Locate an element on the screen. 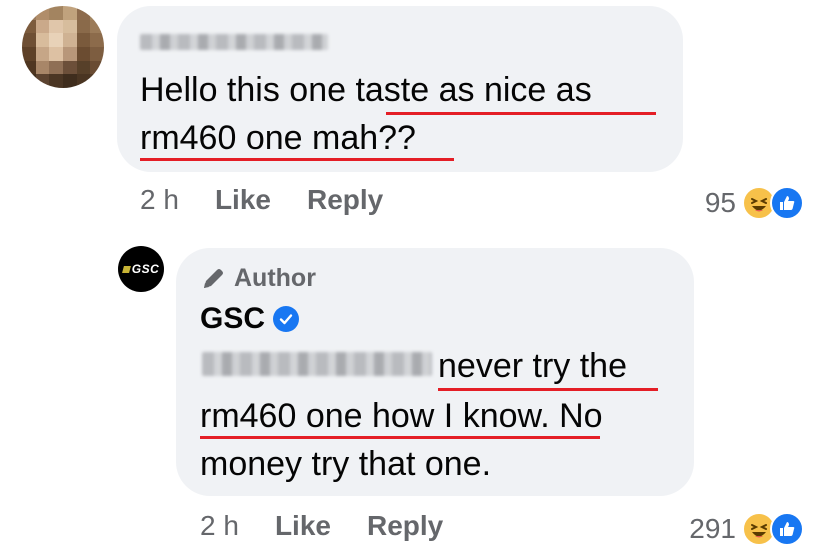  reply-author: GSC is located at coordinates (250, 319).